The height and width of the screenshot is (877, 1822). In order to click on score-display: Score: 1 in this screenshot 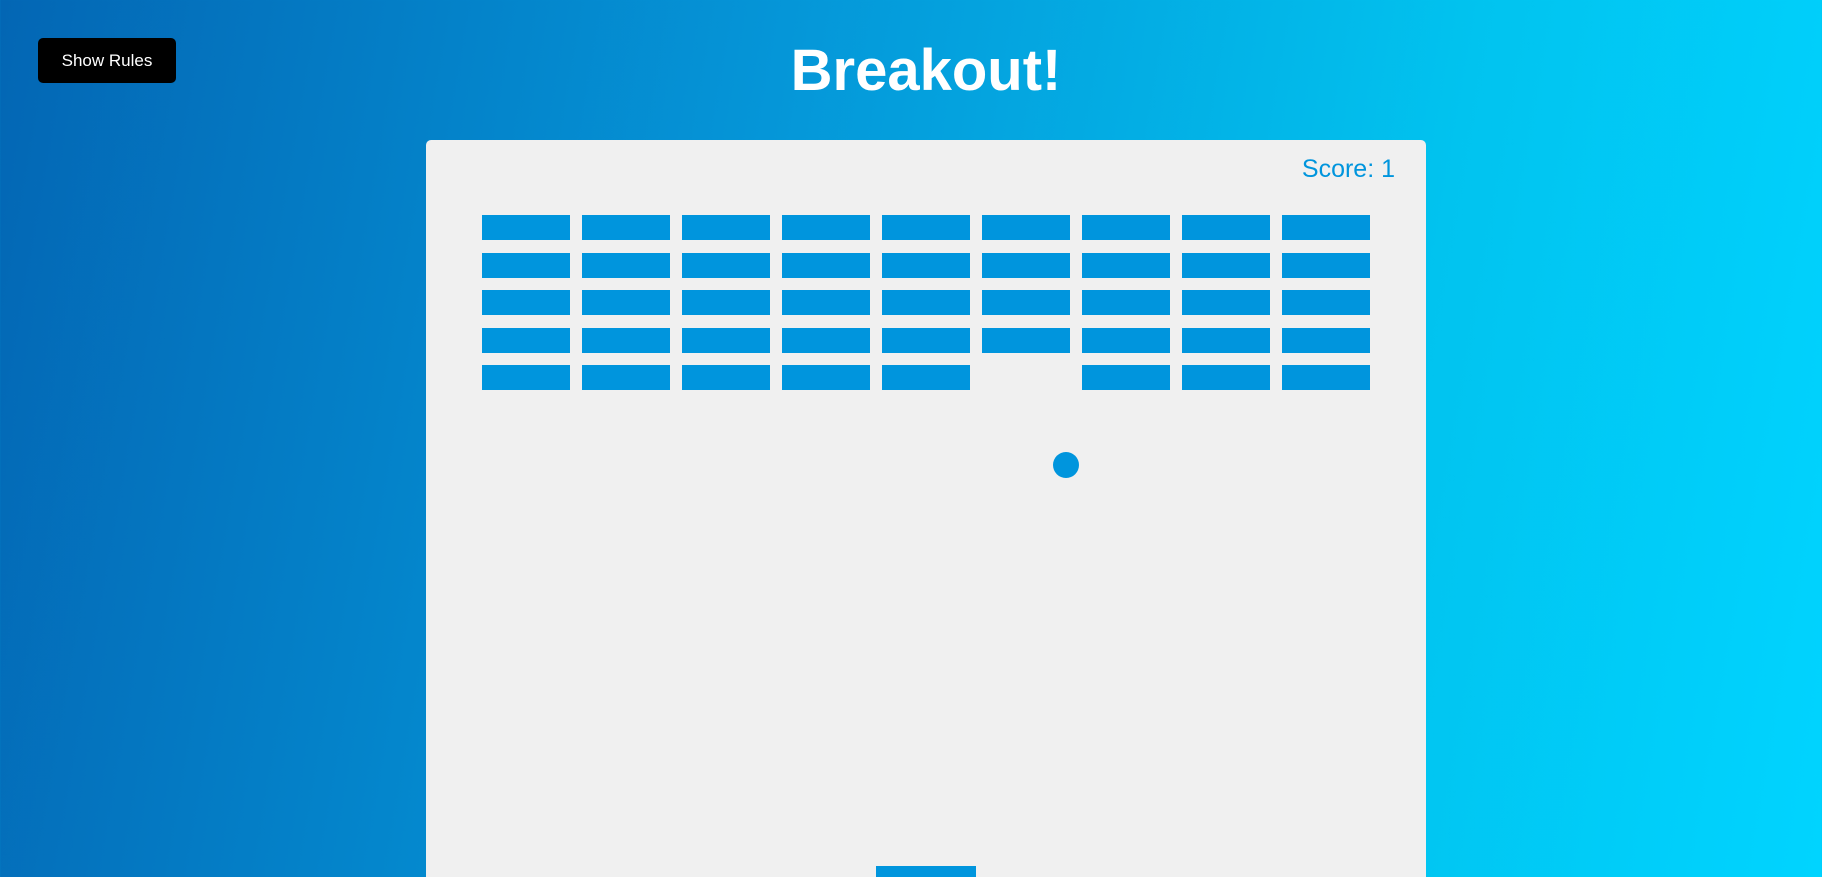, I will do `click(1348, 169)`.